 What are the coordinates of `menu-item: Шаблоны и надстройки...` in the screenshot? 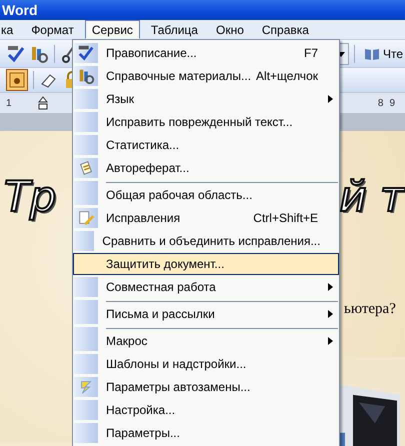 It's located at (206, 364).